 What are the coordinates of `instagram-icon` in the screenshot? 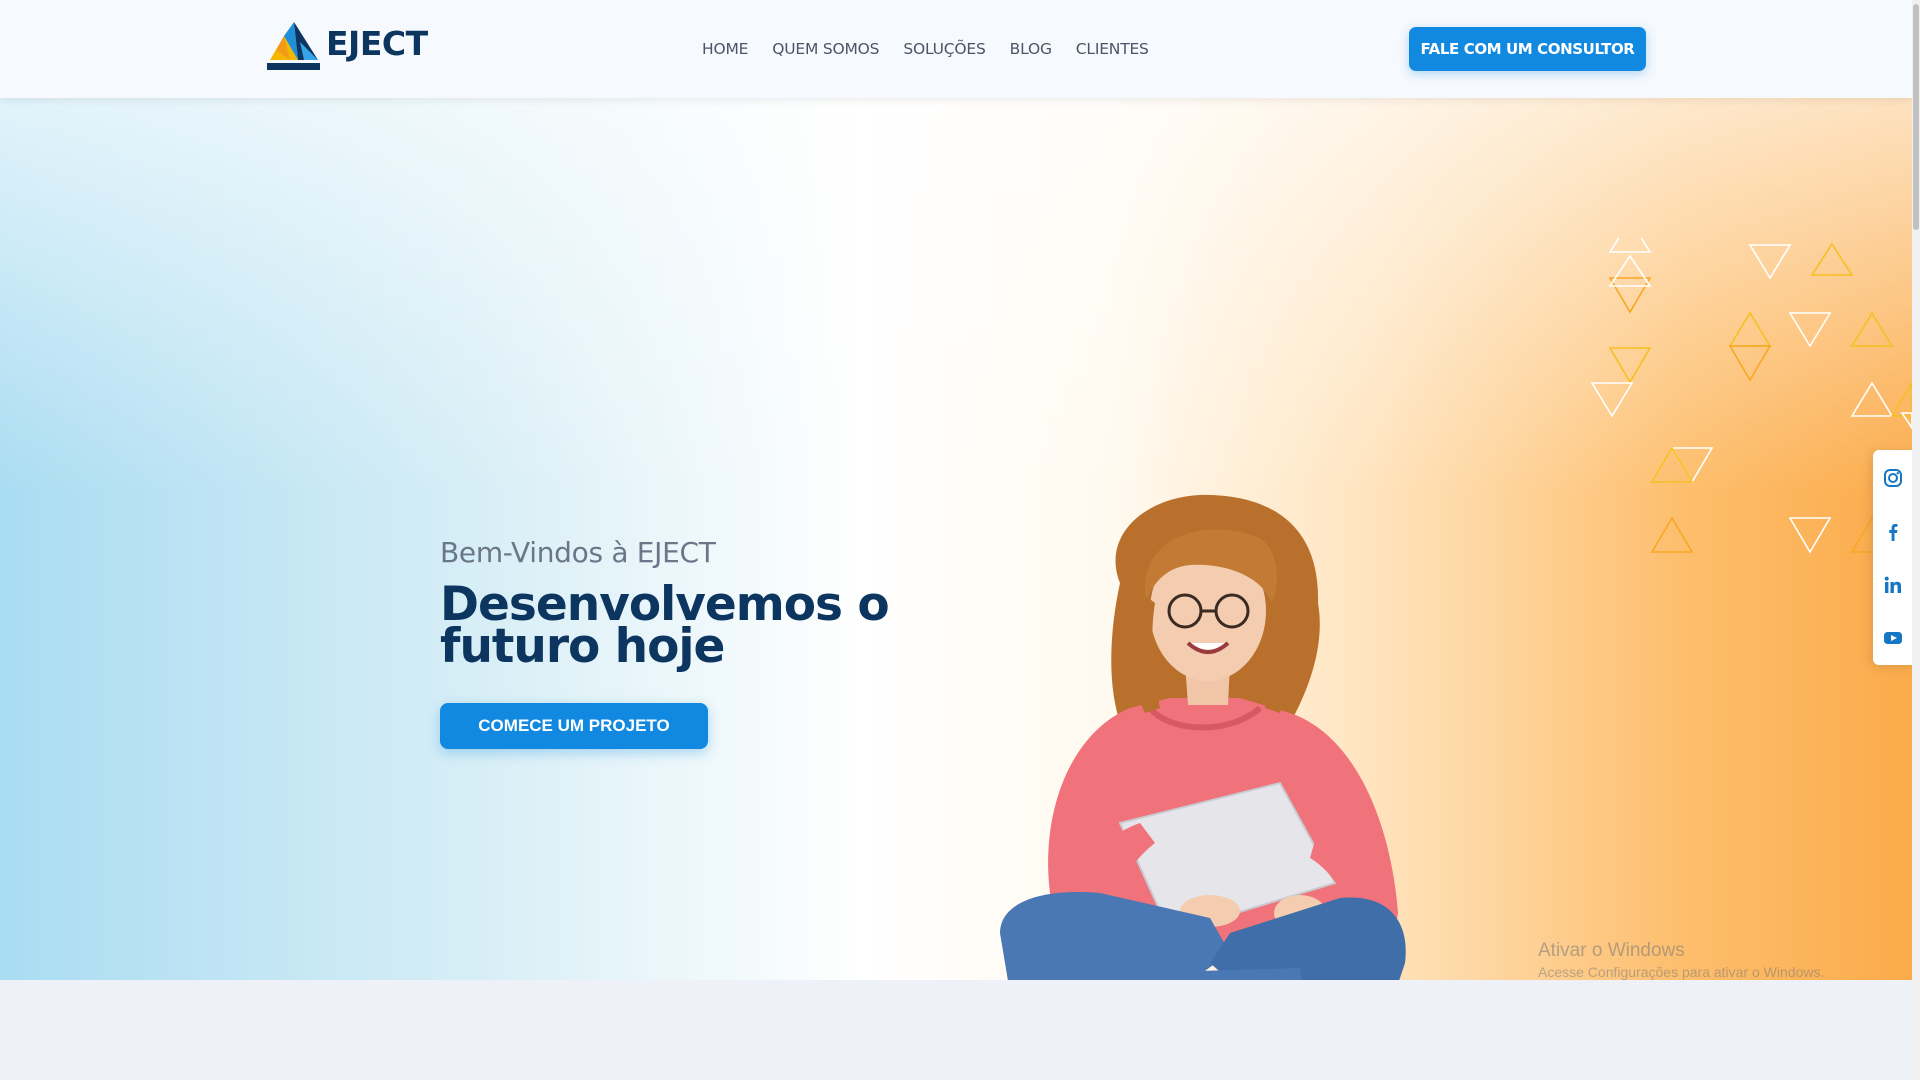 It's located at (1893, 478).